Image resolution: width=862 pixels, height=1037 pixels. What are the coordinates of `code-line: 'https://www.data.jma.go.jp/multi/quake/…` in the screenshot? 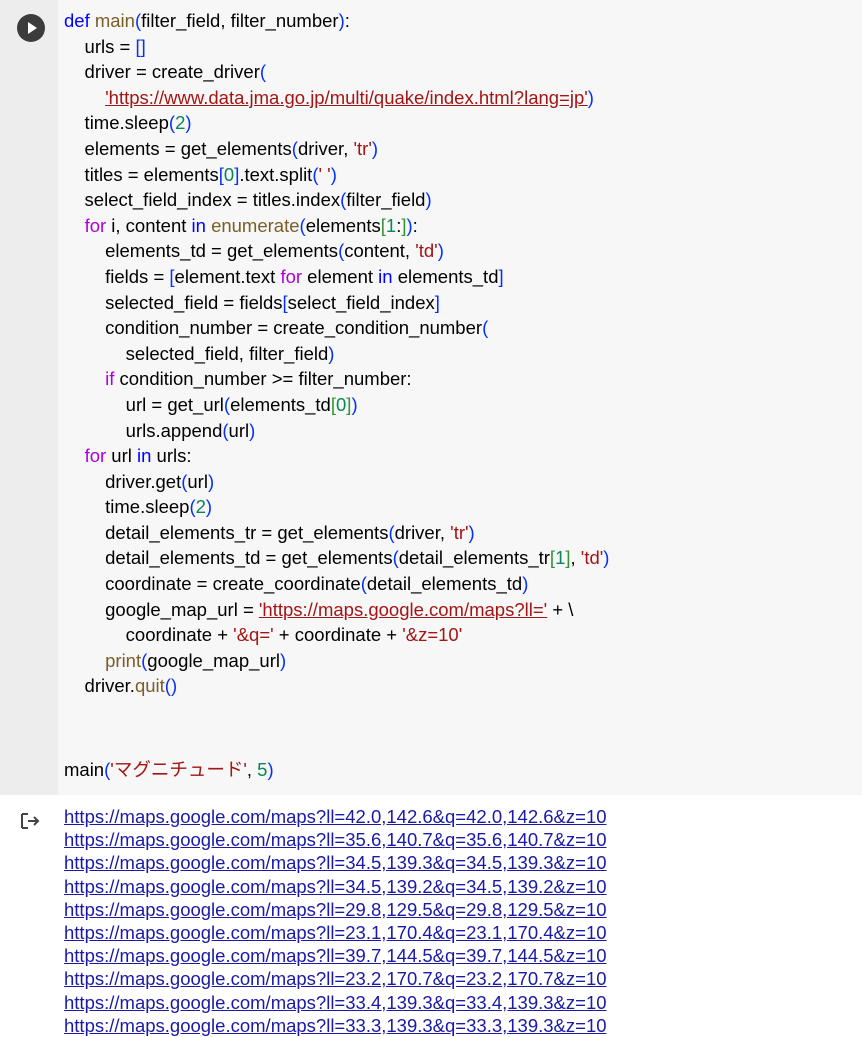 It's located at (459, 98).